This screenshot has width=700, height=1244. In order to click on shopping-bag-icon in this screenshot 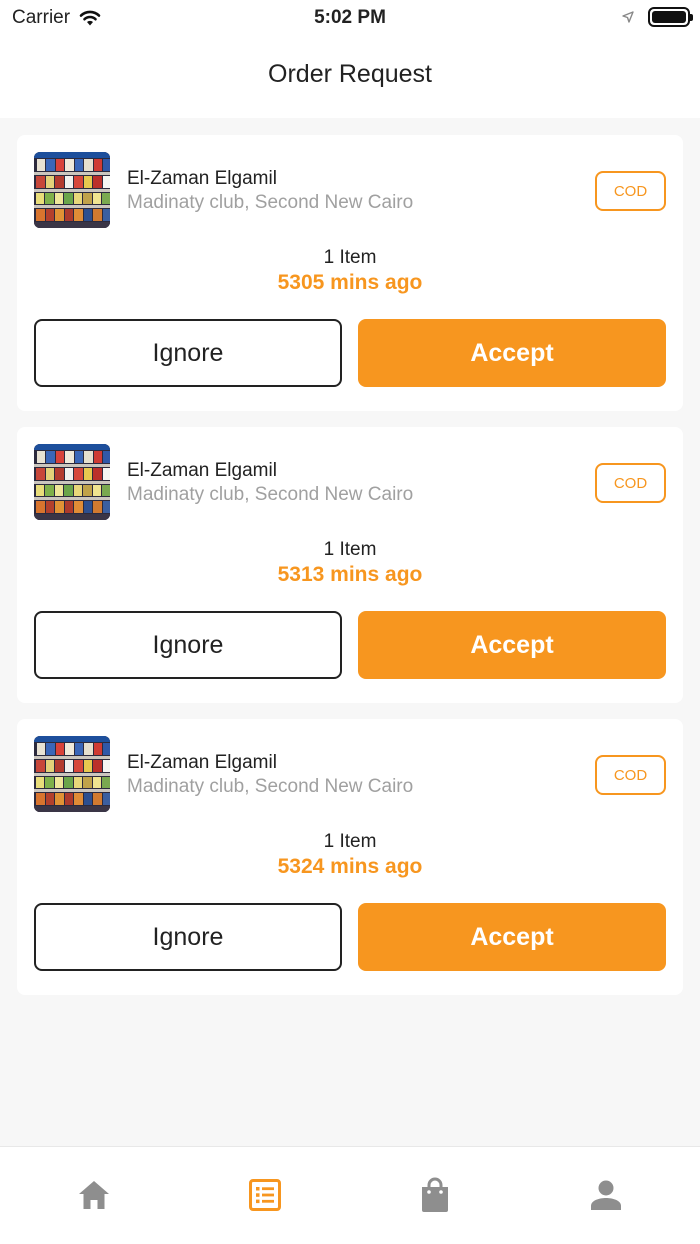, I will do `click(435, 1194)`.